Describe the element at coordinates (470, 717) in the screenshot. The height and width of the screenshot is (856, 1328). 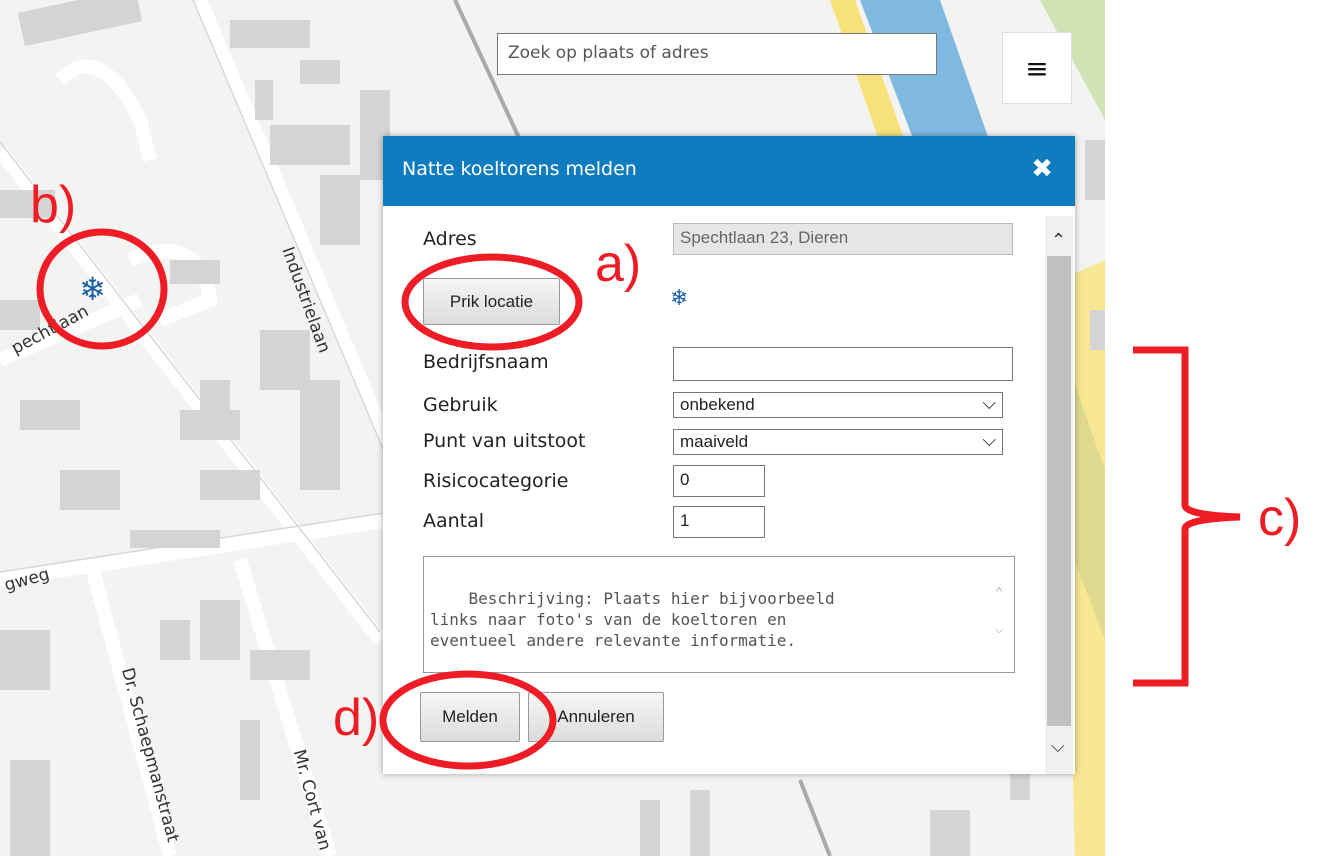
I see `melden-button: Melden` at that location.